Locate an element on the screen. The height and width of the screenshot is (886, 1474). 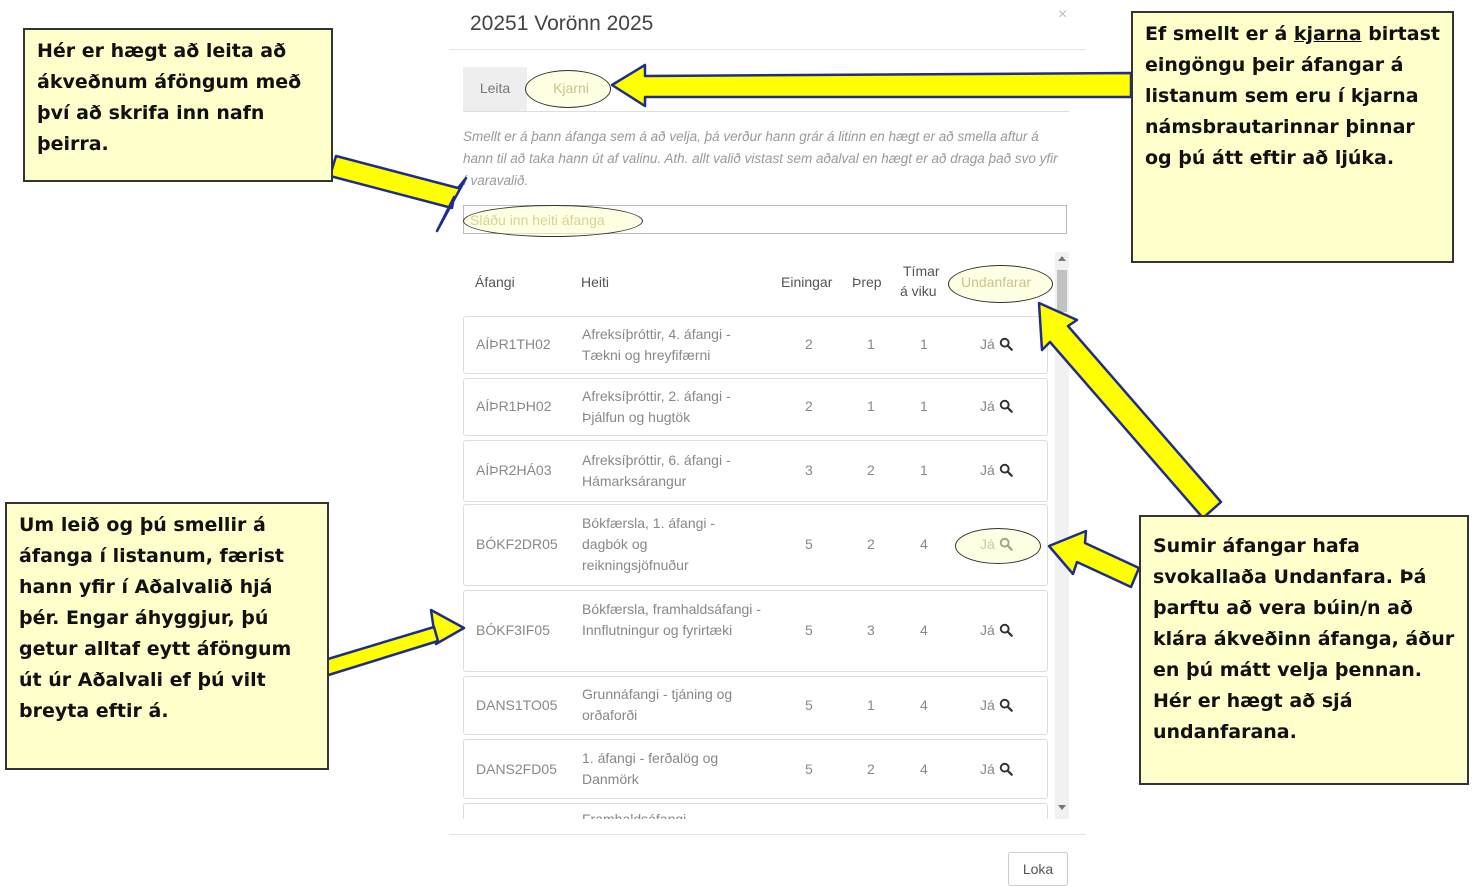
course-row: Framhaldsáfangi is located at coordinates (755, 811).